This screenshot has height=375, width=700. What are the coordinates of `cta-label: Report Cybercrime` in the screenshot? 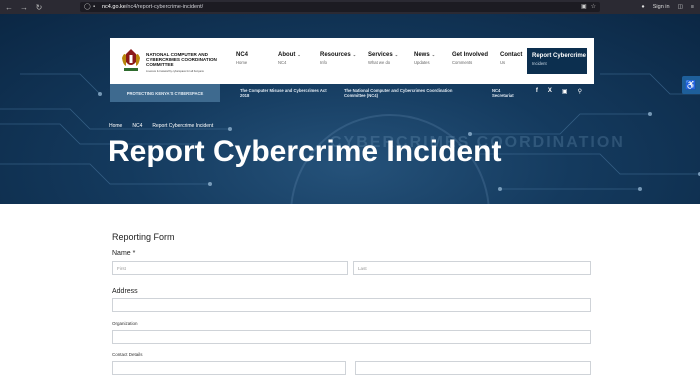 It's located at (559, 56).